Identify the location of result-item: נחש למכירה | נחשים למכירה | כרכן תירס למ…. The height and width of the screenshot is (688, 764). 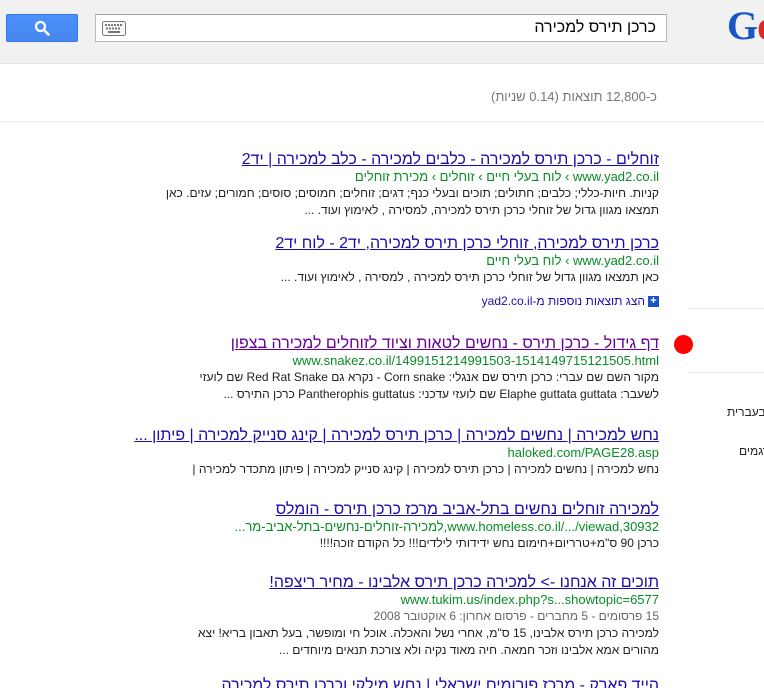
(379, 452).